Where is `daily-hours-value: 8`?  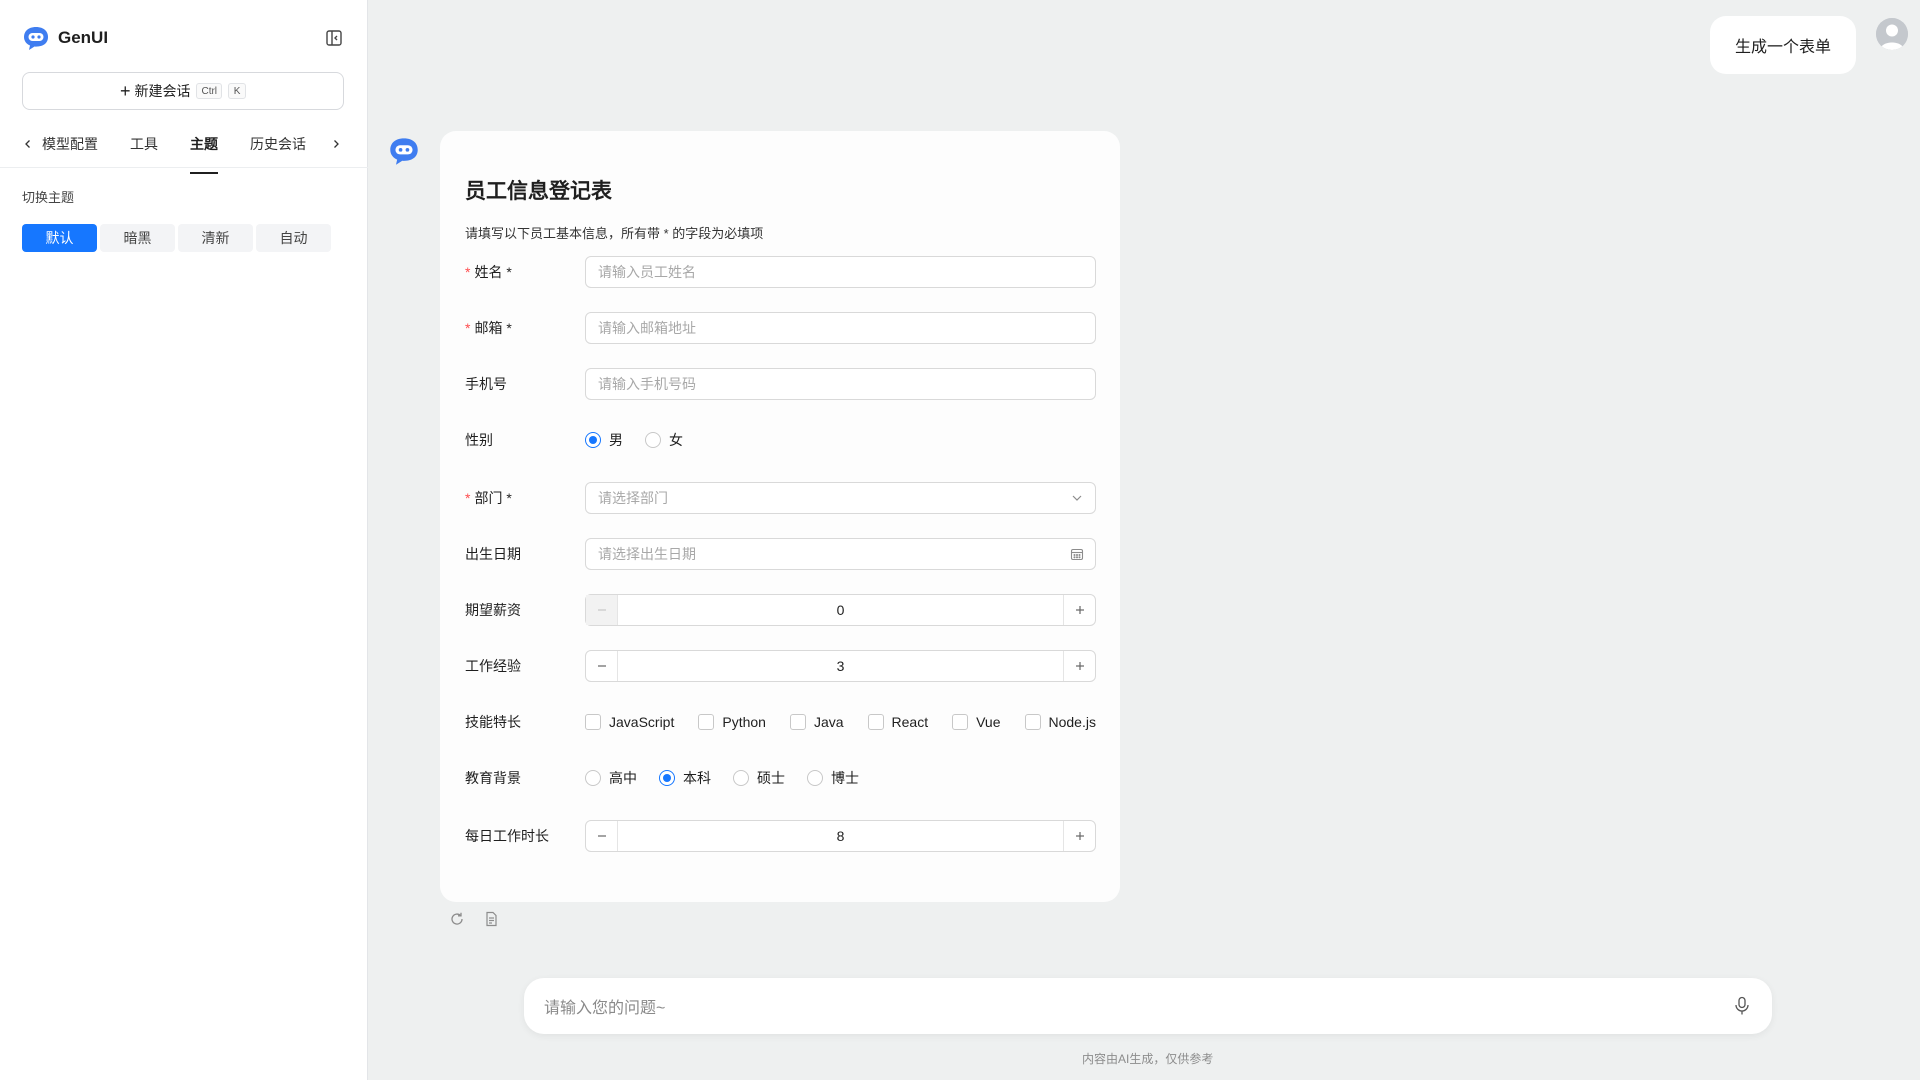
daily-hours-value: 8 is located at coordinates (840, 836).